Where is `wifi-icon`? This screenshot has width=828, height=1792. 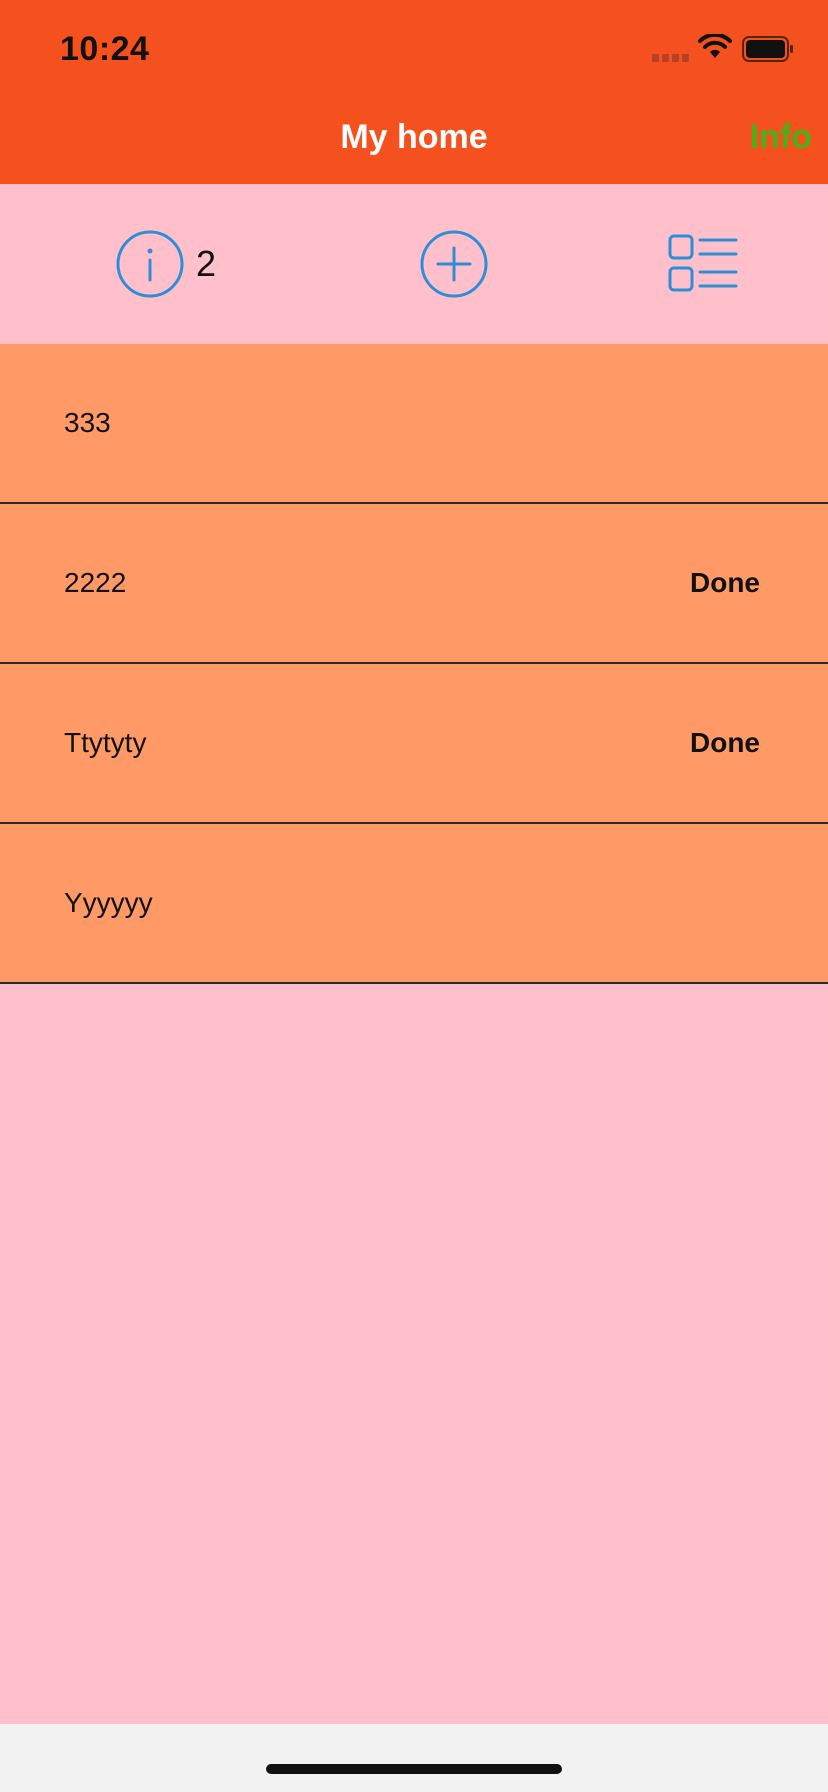 wifi-icon is located at coordinates (715, 46).